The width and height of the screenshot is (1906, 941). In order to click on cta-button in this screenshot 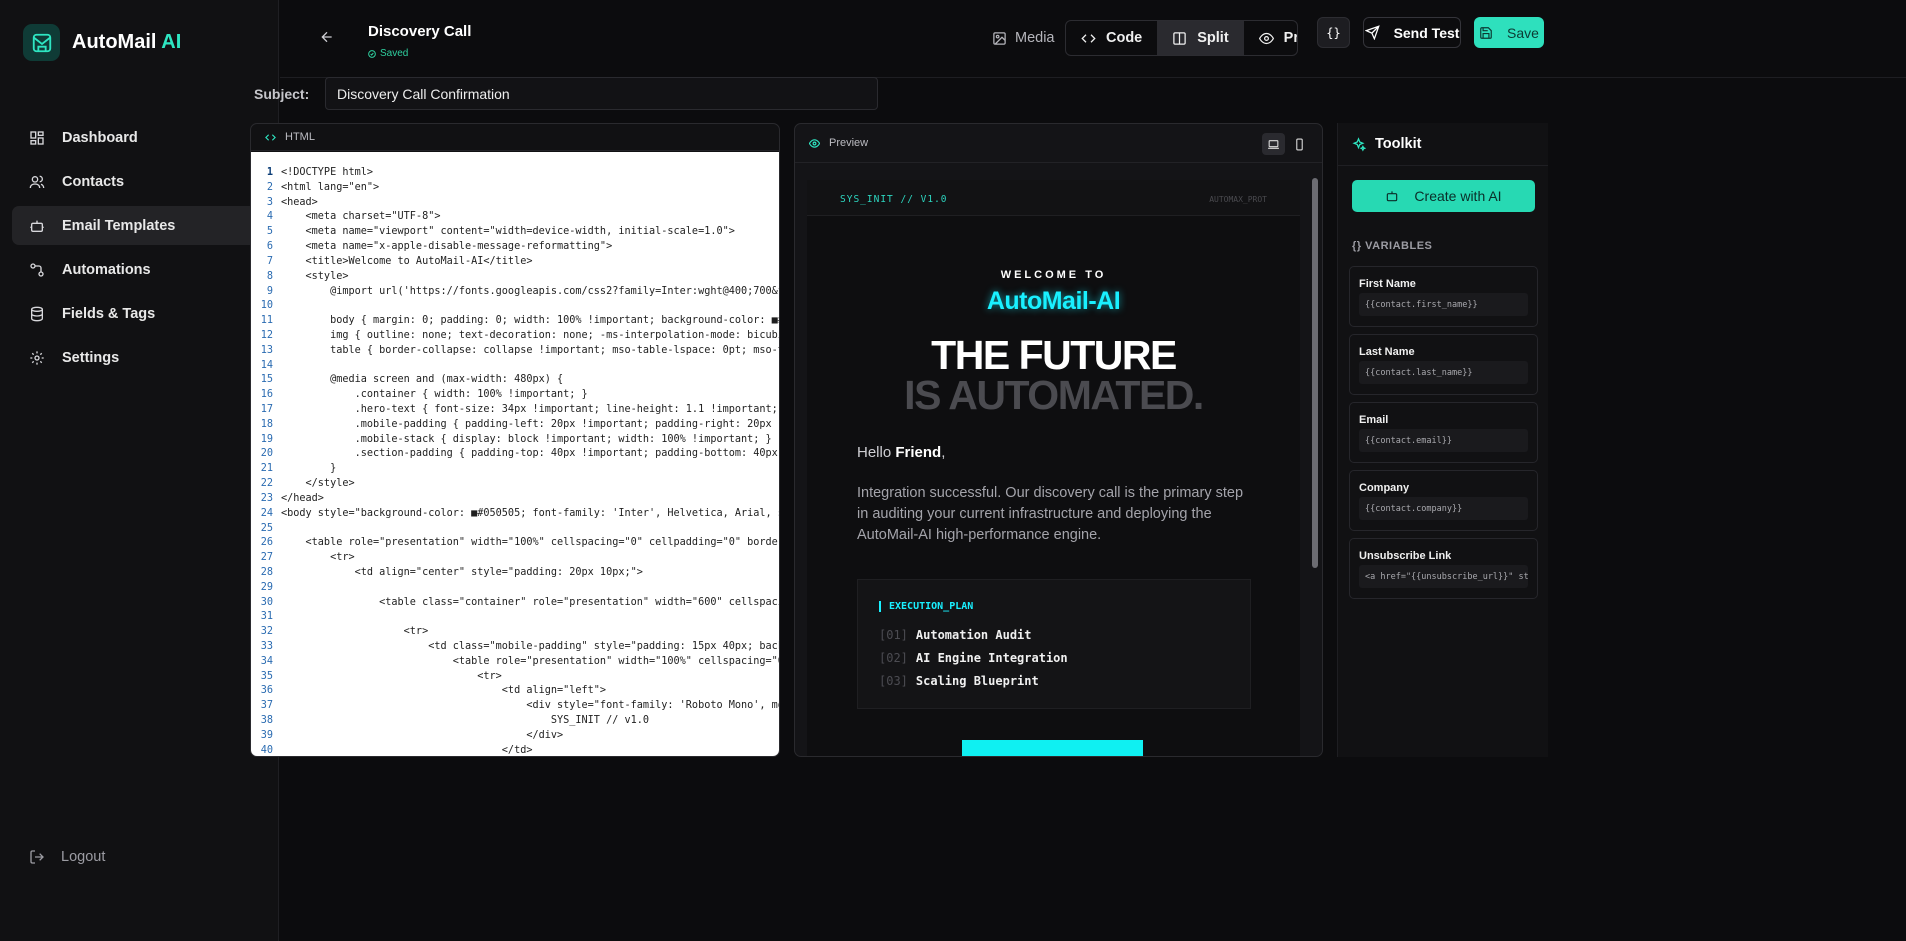, I will do `click(1052, 748)`.